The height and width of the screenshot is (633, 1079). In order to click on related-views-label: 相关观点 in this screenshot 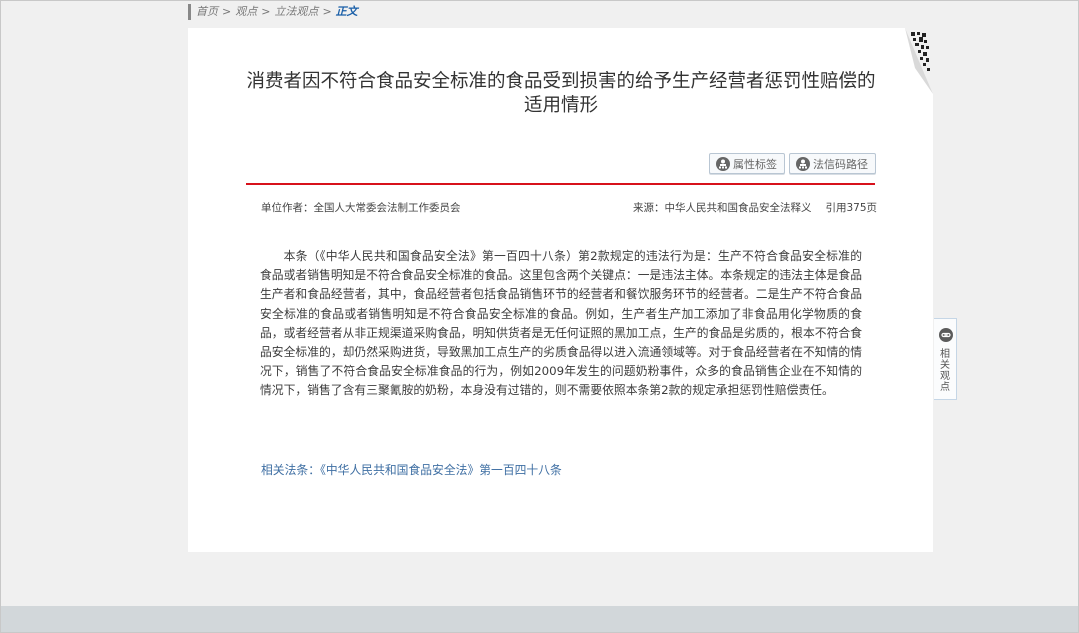, I will do `click(945, 371)`.